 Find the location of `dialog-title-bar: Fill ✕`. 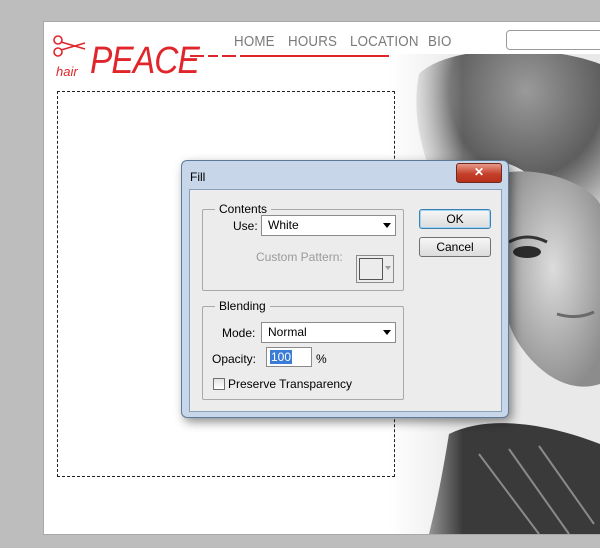

dialog-title-bar: Fill ✕ is located at coordinates (345, 175).